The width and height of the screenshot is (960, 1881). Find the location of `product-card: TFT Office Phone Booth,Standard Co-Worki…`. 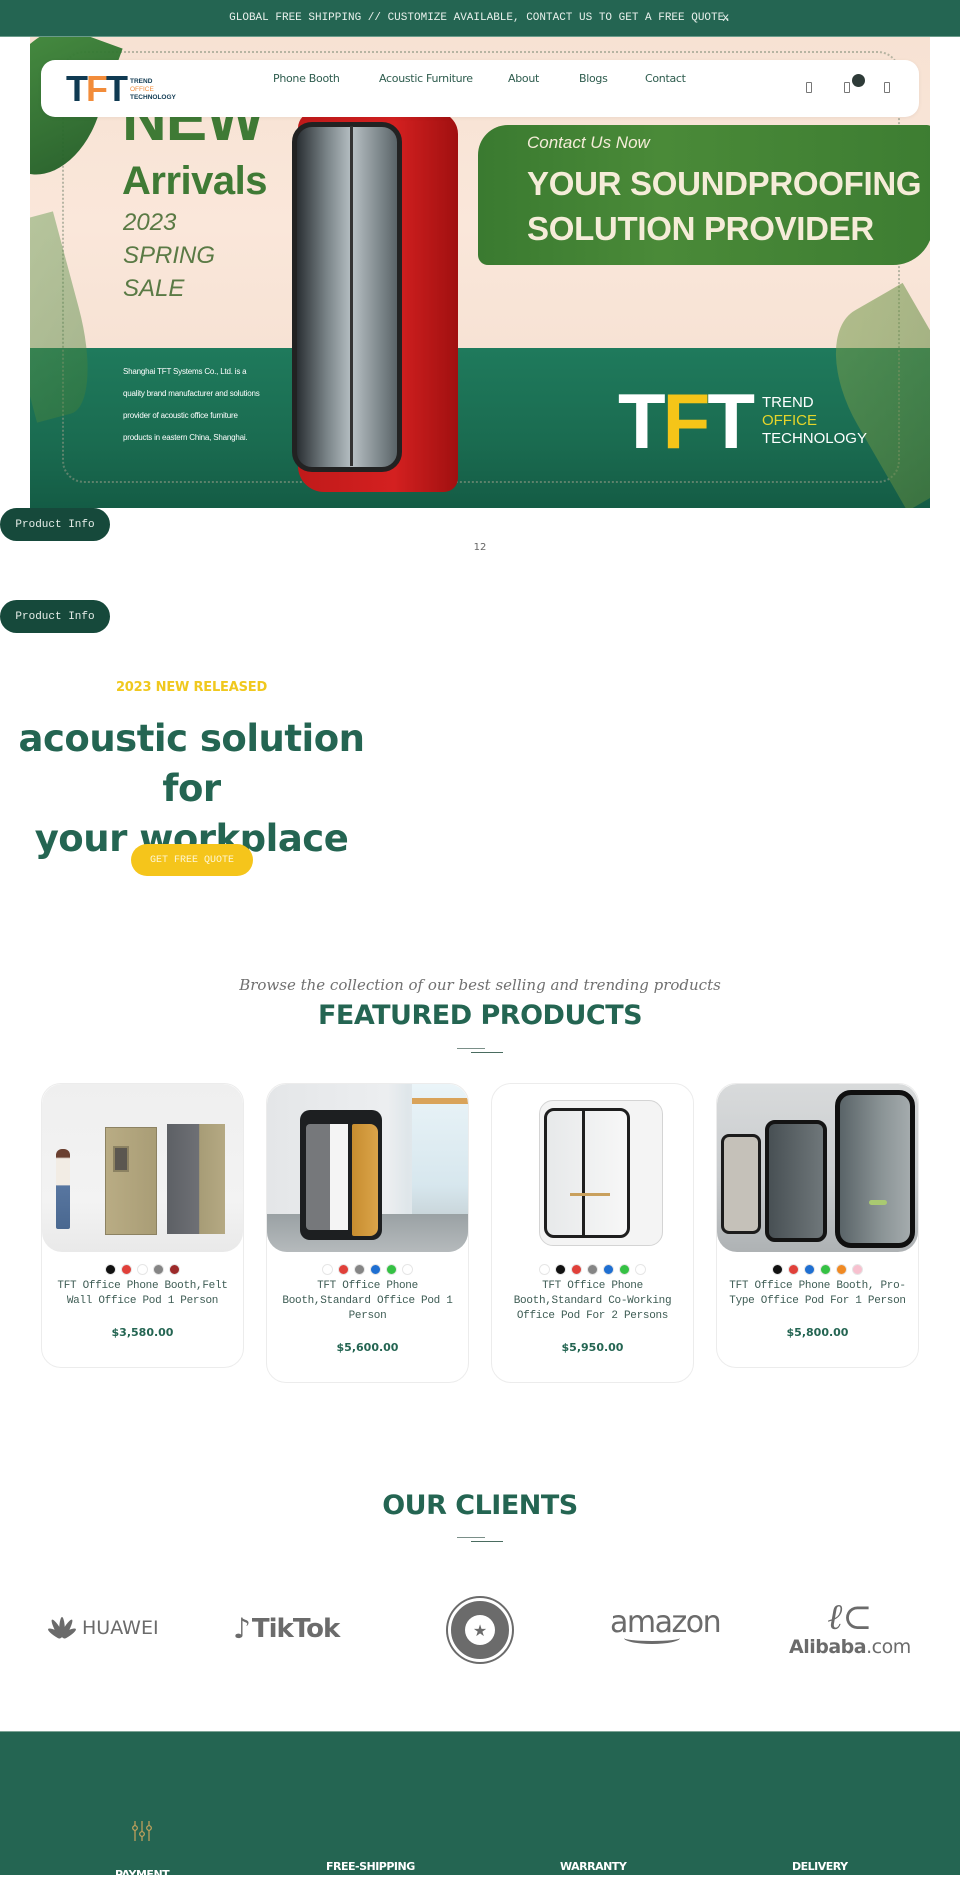

product-card: TFT Office Phone Booth,Standard Co-Worki… is located at coordinates (592, 1233).